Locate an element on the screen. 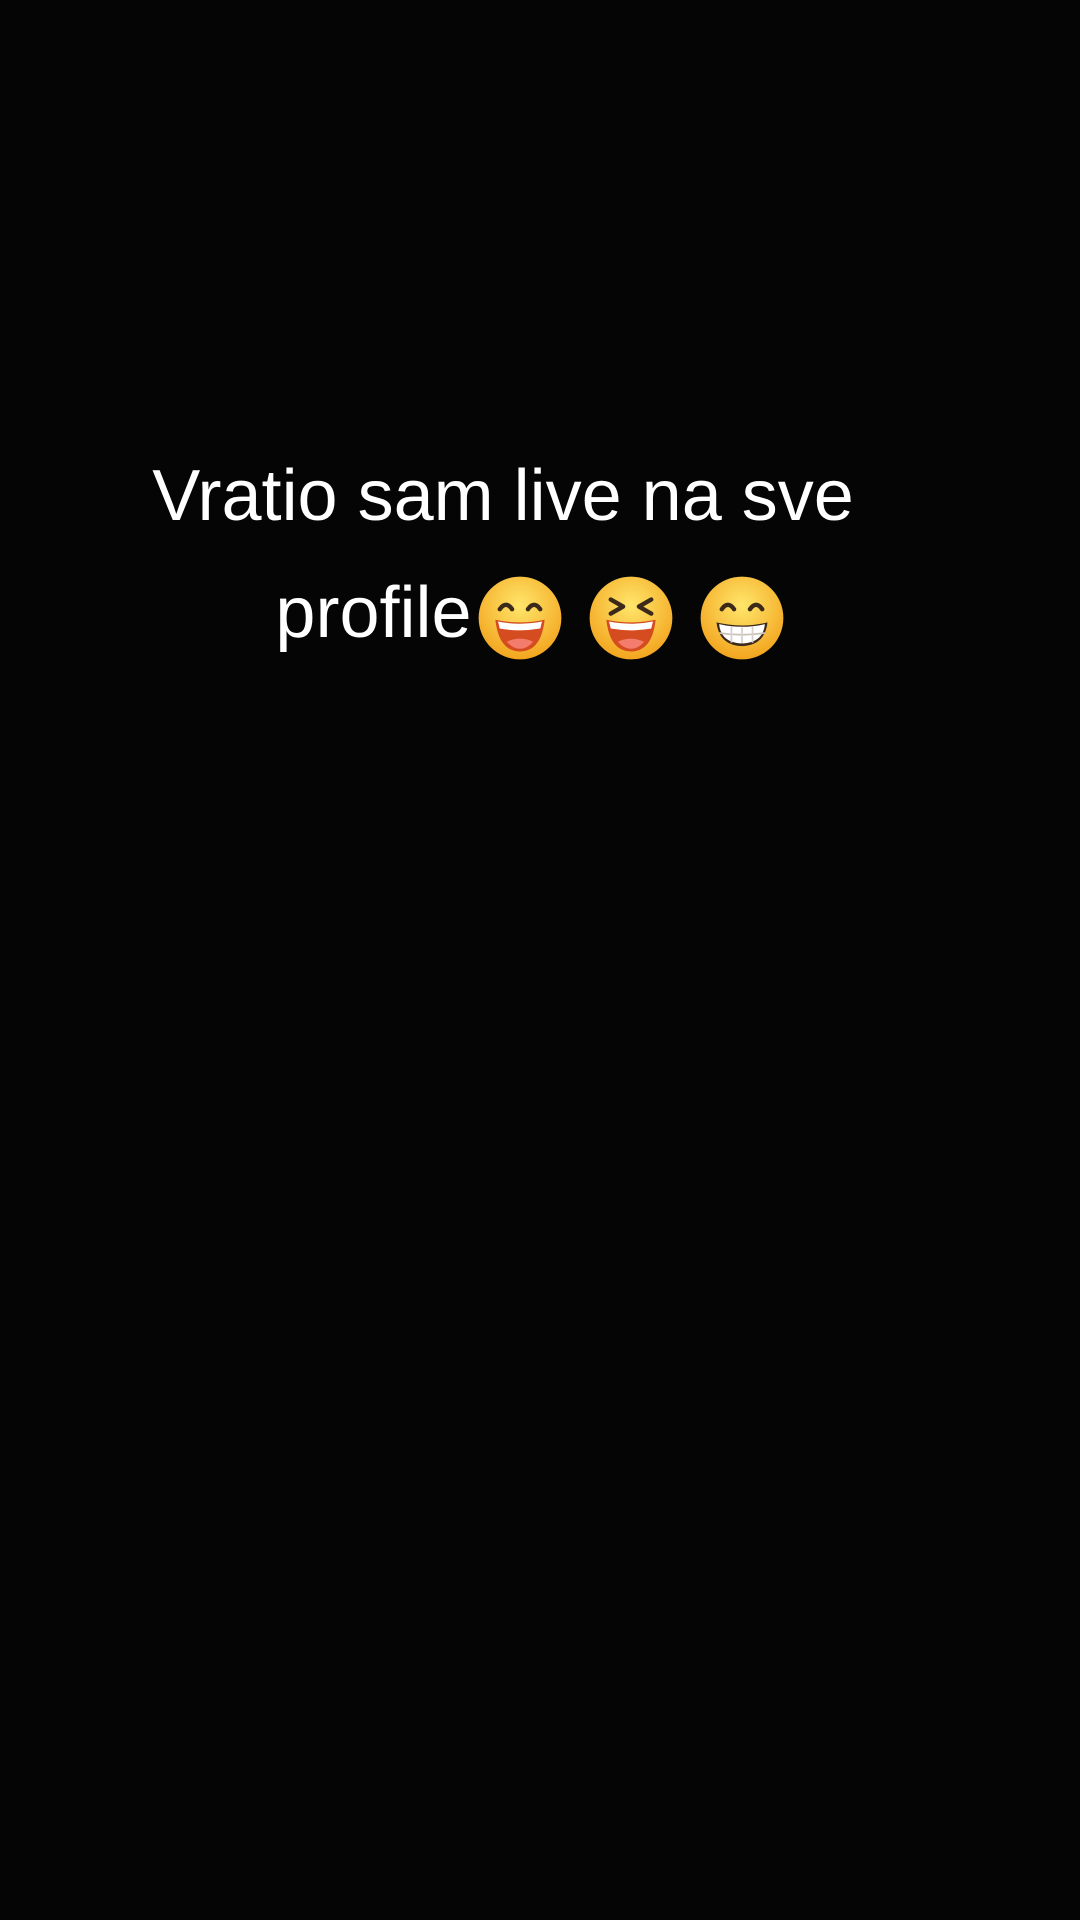  caption-text-1: Vratio sam live na sve is located at coordinates (503, 495).